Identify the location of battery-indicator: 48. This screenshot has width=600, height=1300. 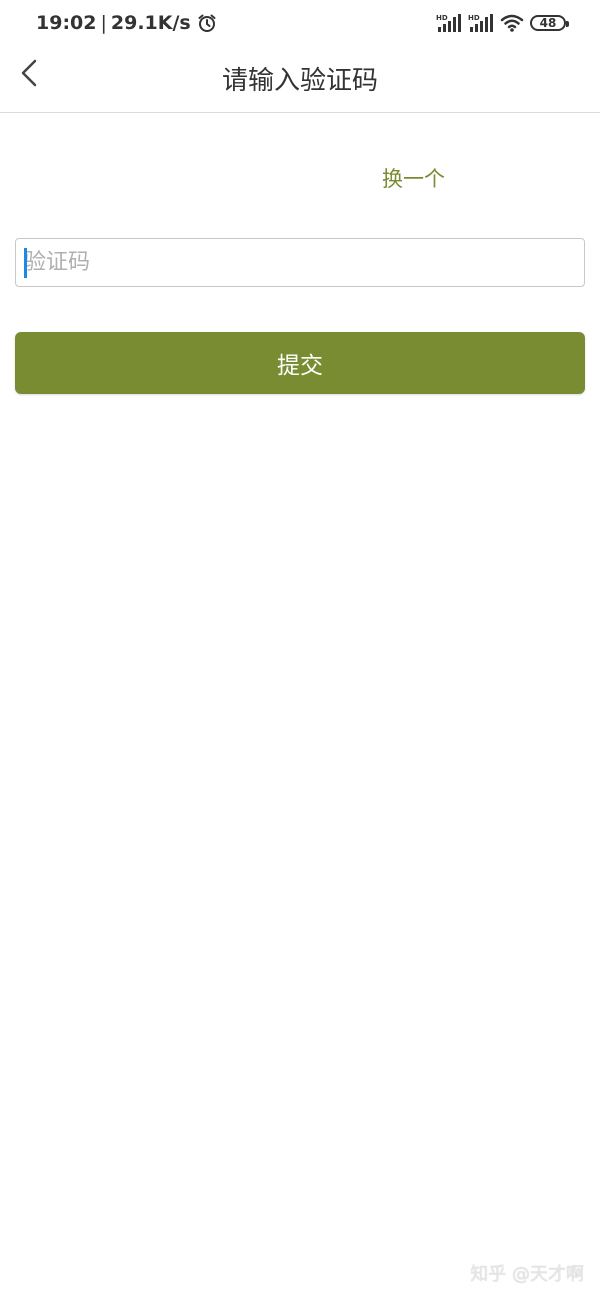
(549, 23).